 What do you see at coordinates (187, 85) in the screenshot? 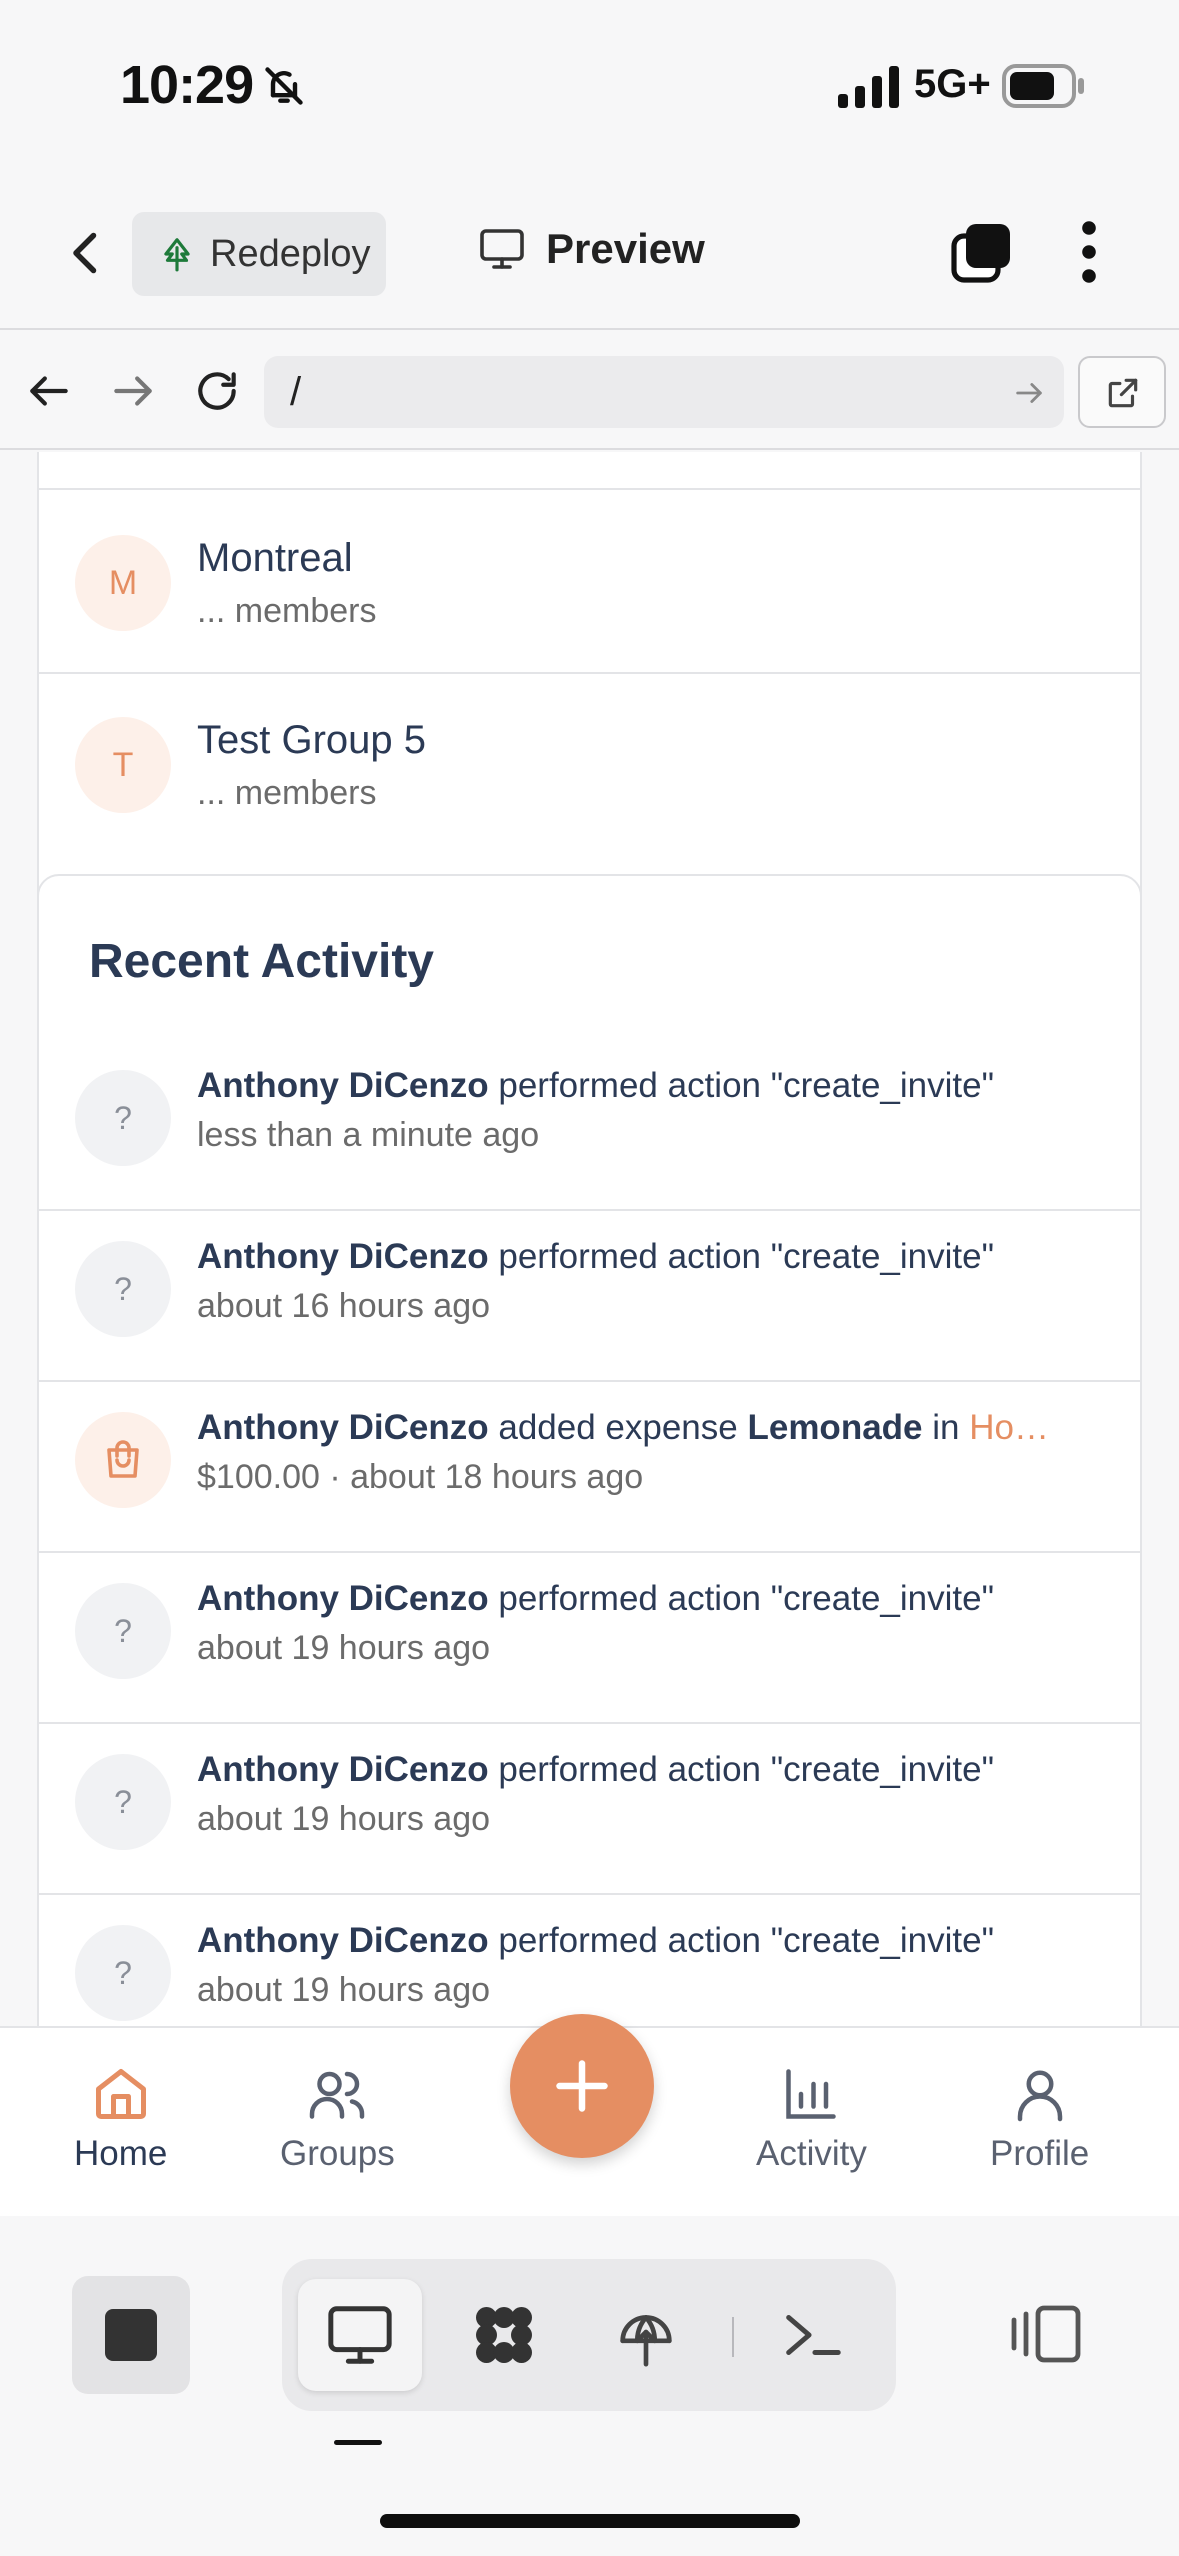
I see `status-time: 10:29` at bounding box center [187, 85].